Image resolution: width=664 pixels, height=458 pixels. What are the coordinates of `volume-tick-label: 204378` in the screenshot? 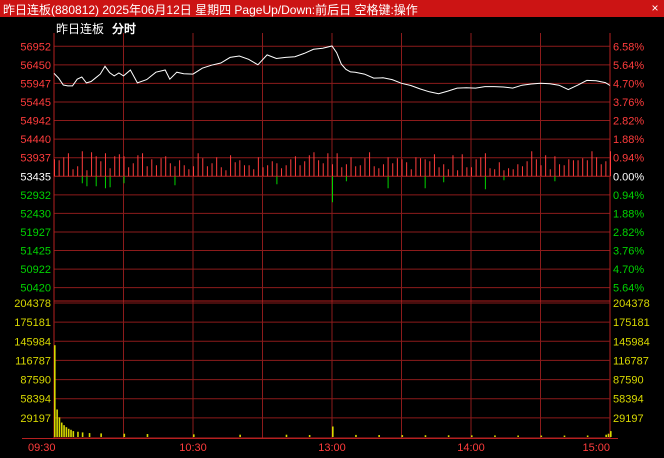 It's located at (32, 304).